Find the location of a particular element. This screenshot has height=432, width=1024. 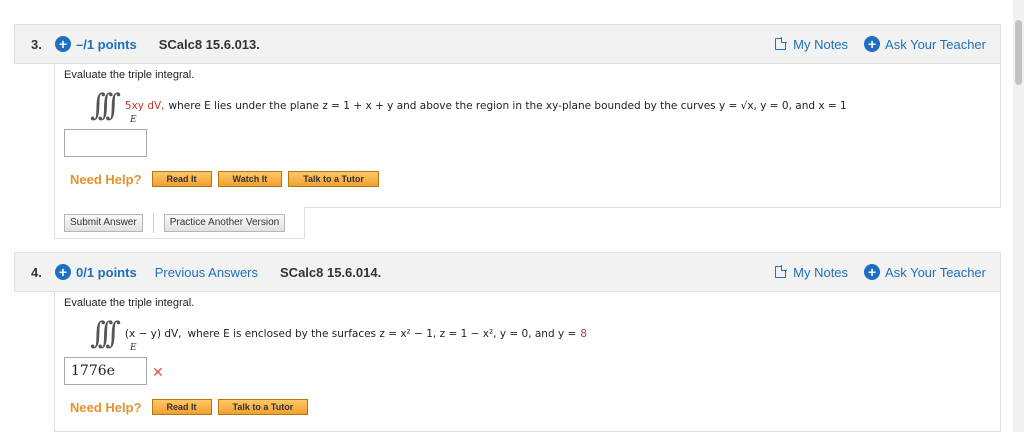

scrollbar-thumb is located at coordinates (1018, 52).